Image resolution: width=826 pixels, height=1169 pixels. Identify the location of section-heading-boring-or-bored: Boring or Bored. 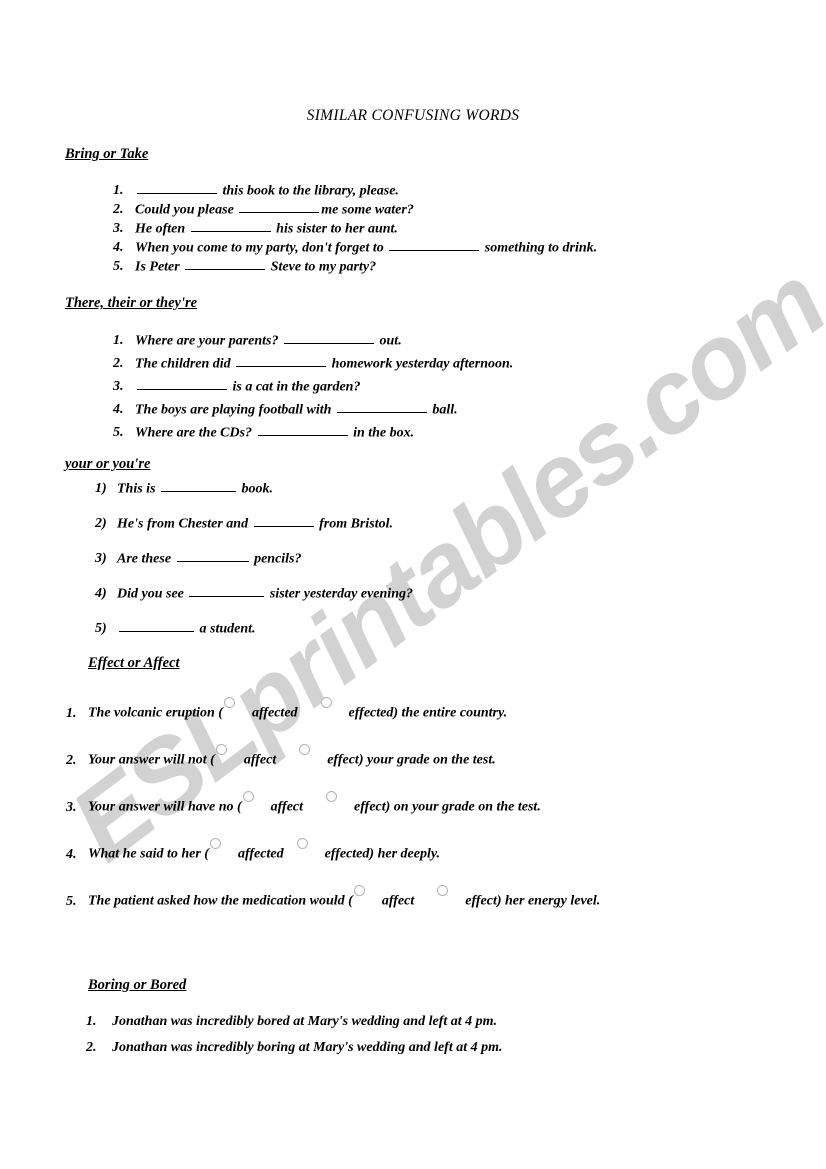
(137, 985).